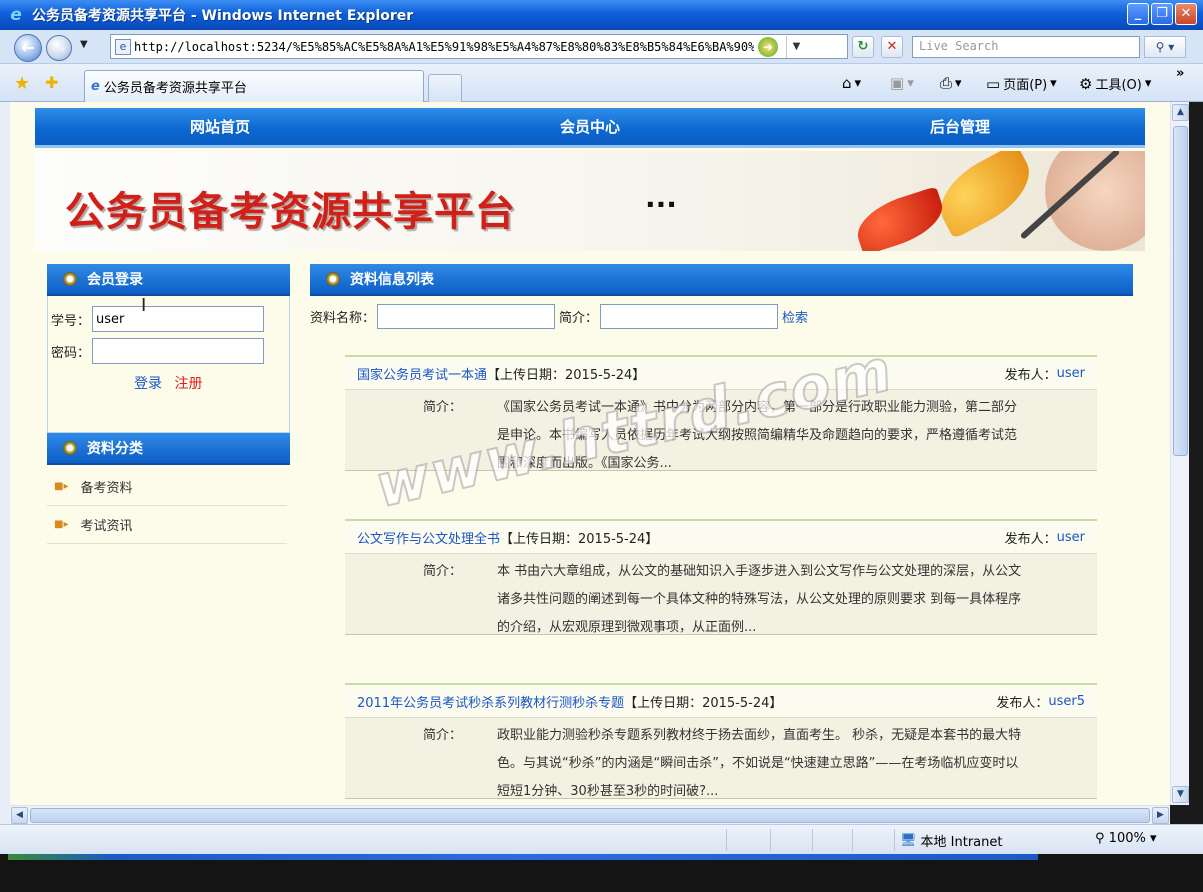 This screenshot has height=892, width=1203. Describe the element at coordinates (343, 318) in the screenshot. I see `name-filter-label: 资料名称：` at that location.